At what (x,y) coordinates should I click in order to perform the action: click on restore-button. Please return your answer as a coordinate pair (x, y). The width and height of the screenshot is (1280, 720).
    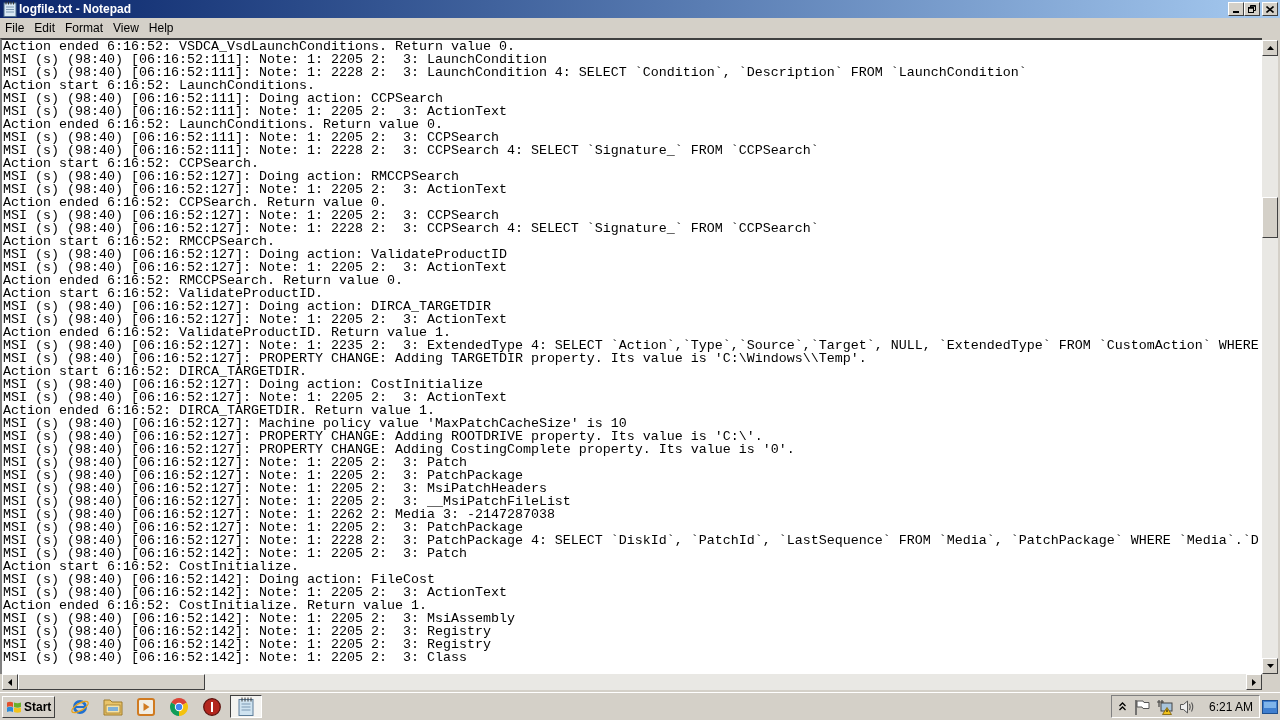
    Looking at the image, I should click on (1252, 9).